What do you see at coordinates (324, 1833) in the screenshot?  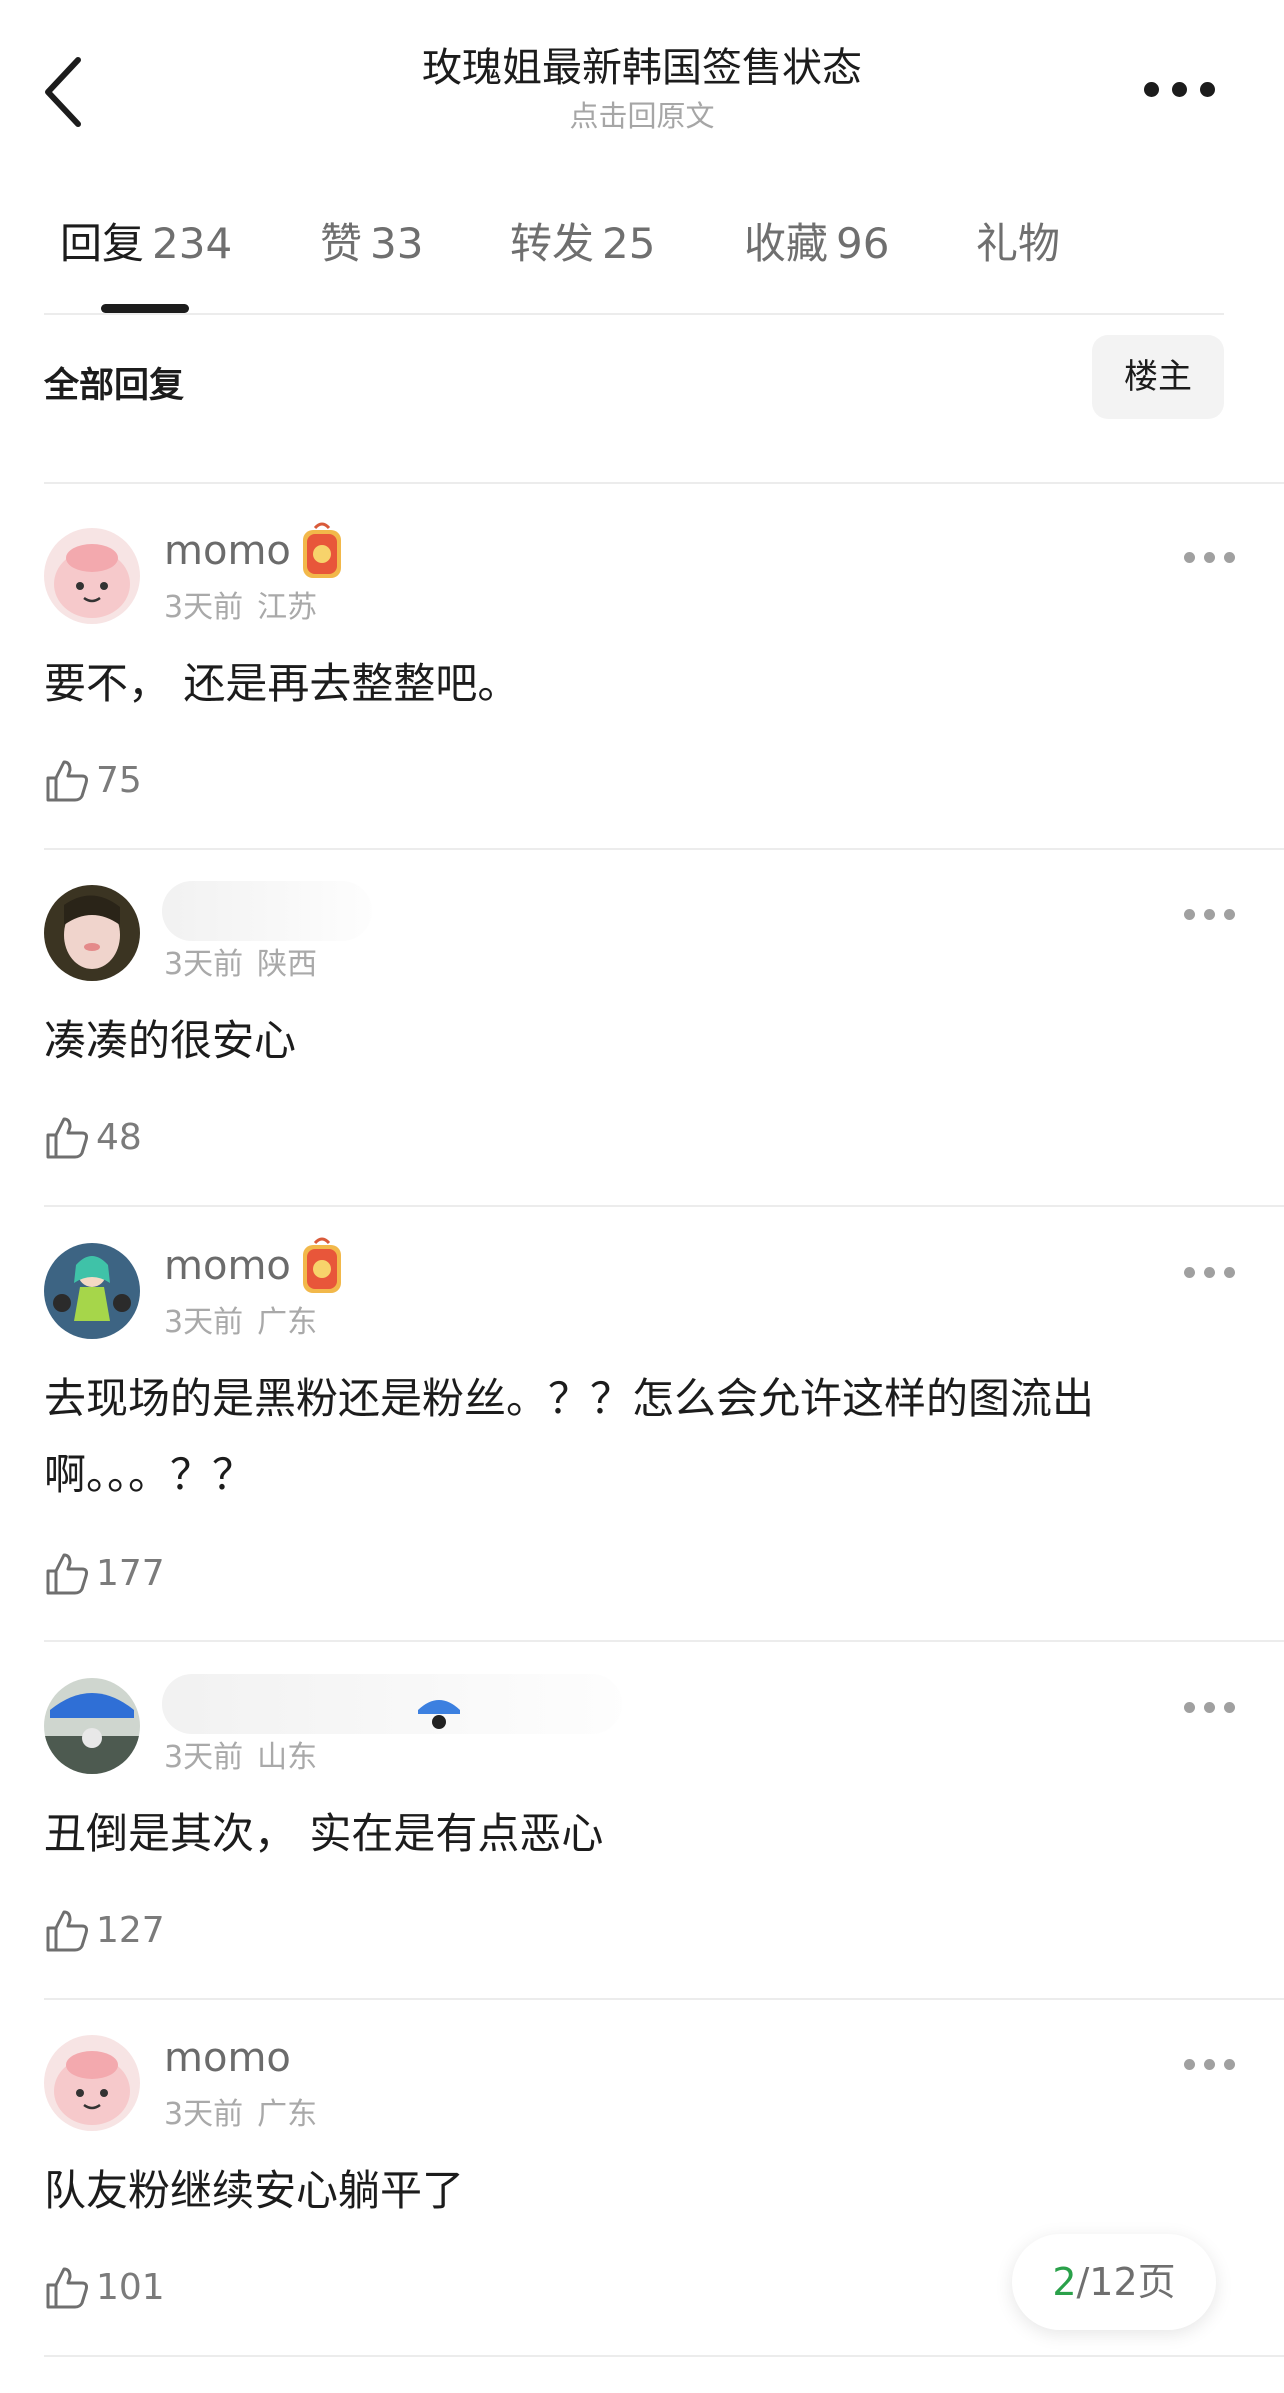 I see `comment-text: 丑倒是其次， 实在是有点恶心` at bounding box center [324, 1833].